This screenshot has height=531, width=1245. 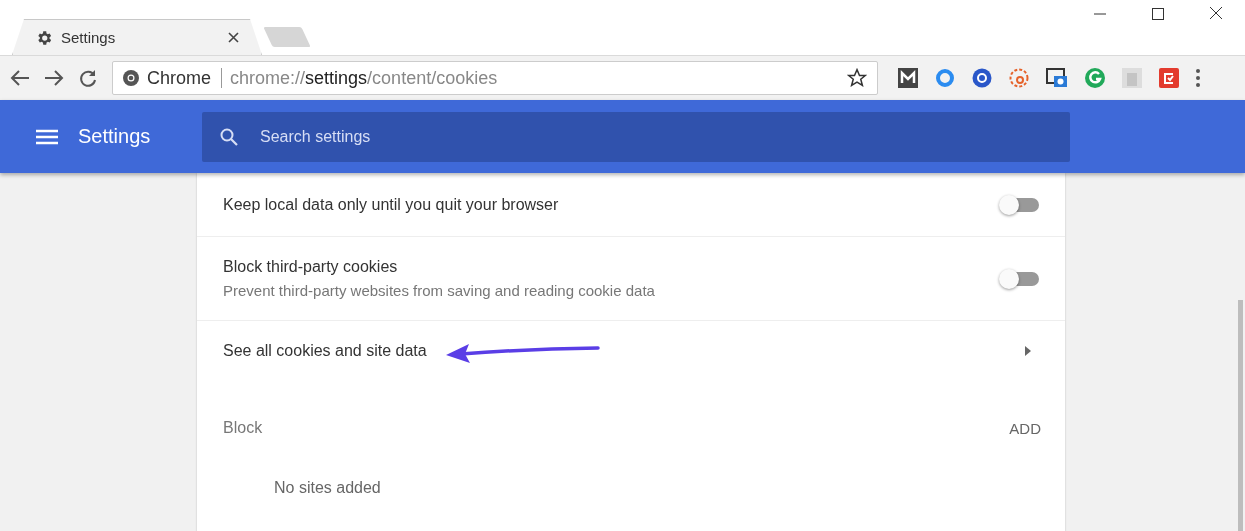 What do you see at coordinates (243, 428) in the screenshot?
I see `section-title: Block` at bounding box center [243, 428].